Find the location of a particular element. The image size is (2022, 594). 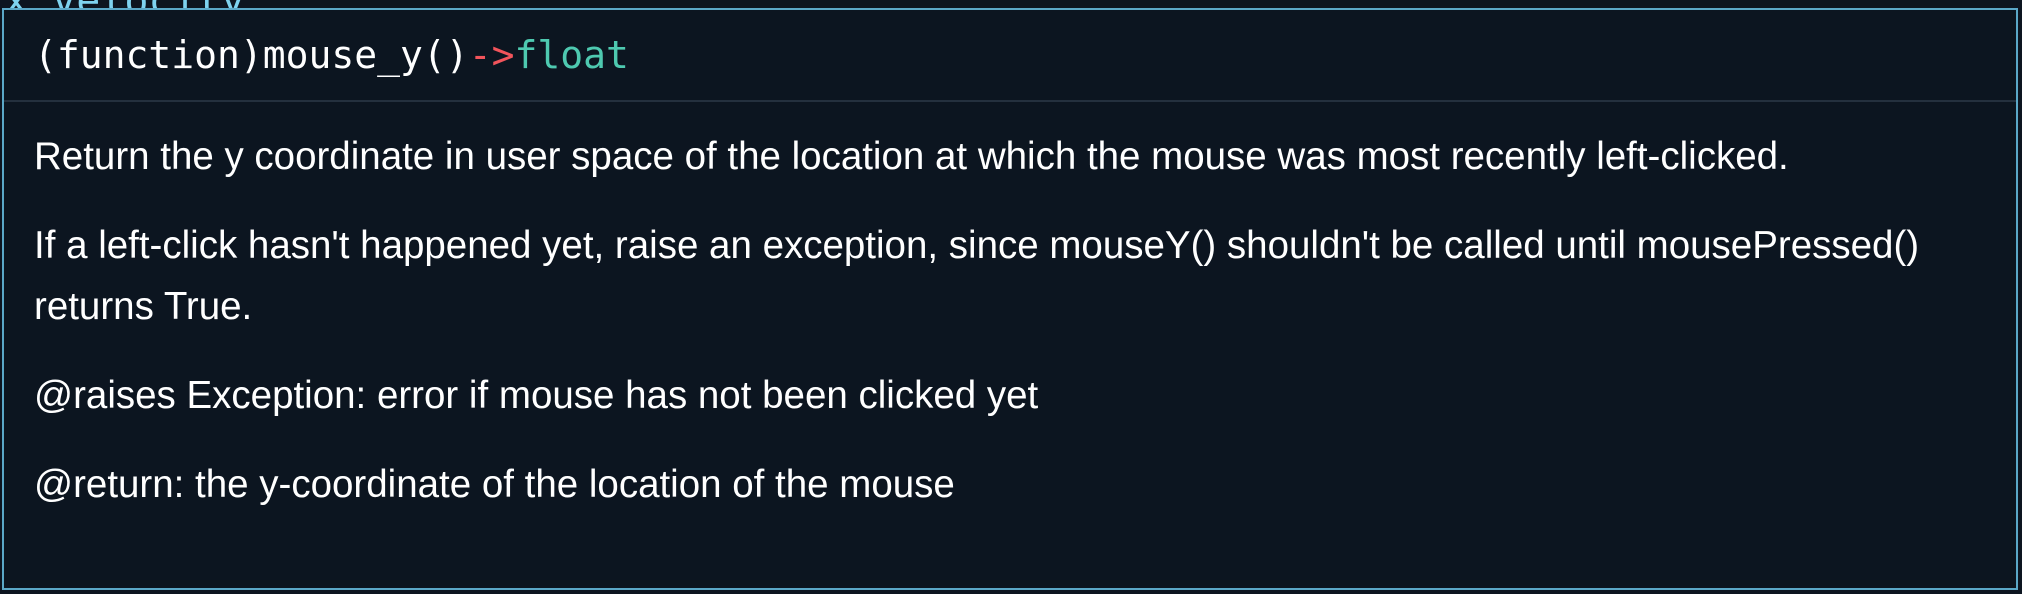

signature-arrow: -> is located at coordinates (491, 55).